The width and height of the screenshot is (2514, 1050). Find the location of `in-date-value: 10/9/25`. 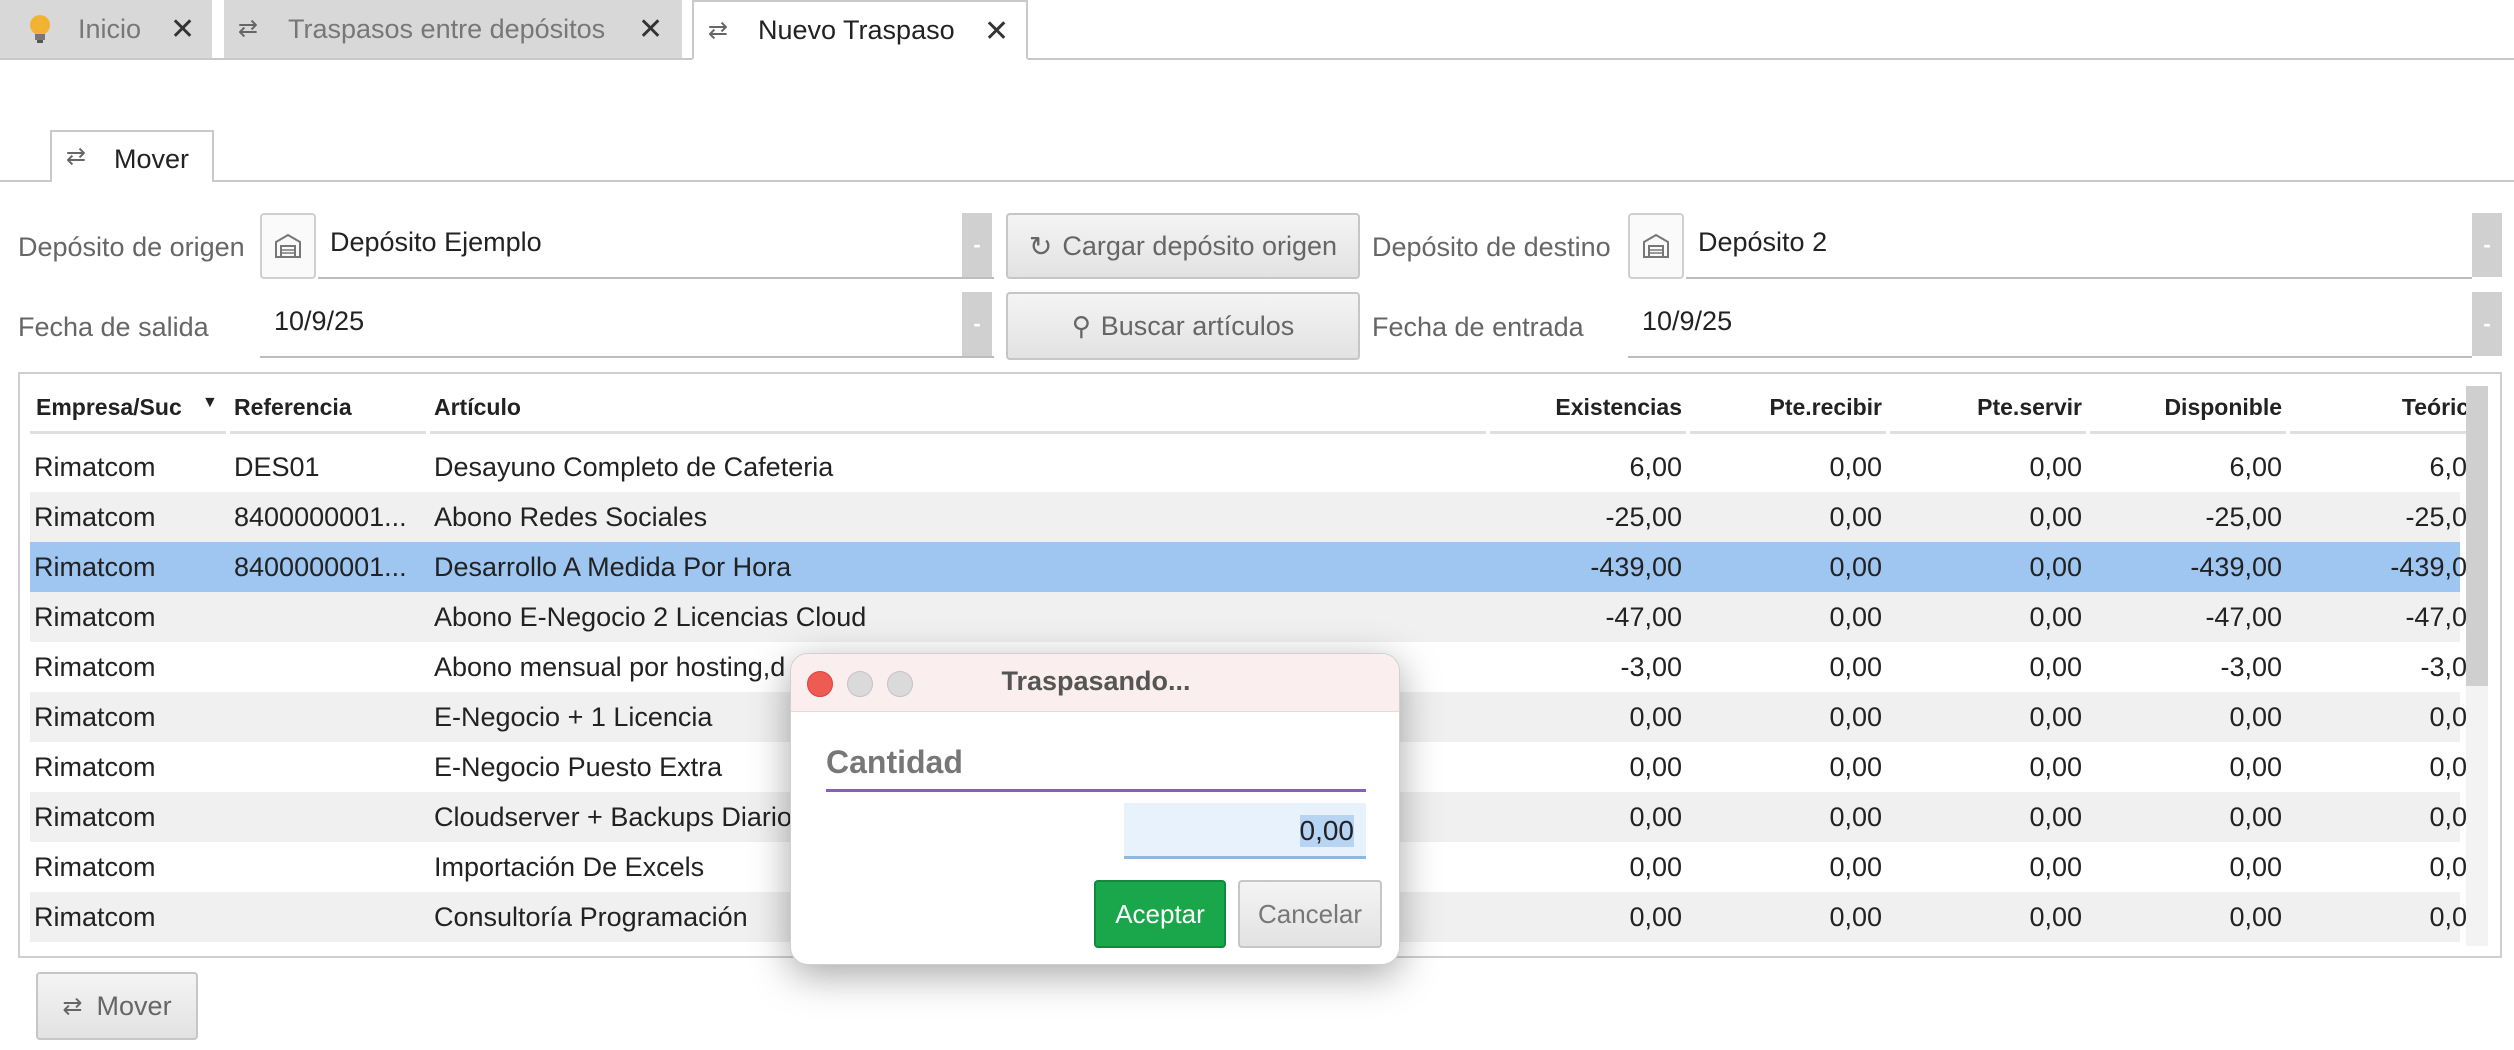

in-date-value: 10/9/25 is located at coordinates (1687, 321).